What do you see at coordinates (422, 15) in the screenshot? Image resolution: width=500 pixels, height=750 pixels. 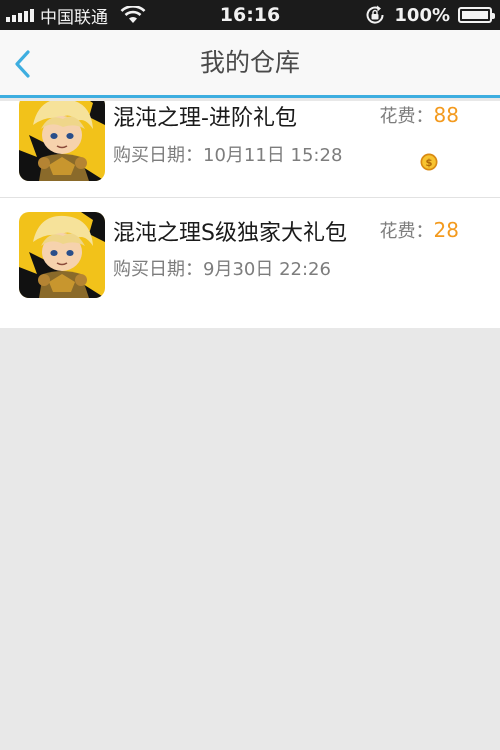 I see `battery-percent: 100%` at bounding box center [422, 15].